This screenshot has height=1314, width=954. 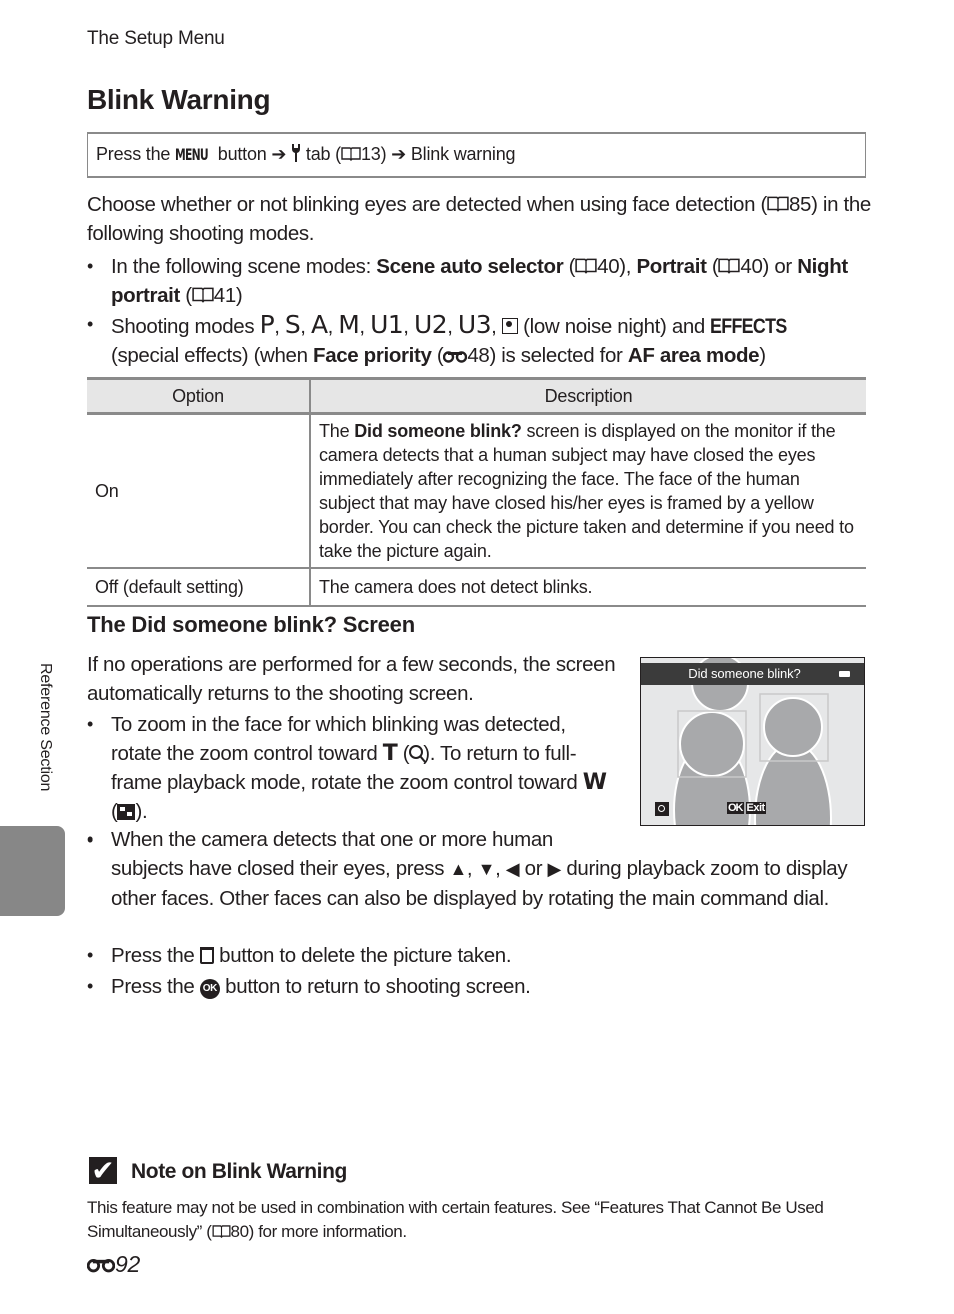 What do you see at coordinates (594, 782) in the screenshot?
I see `wide-w-icon: W` at bounding box center [594, 782].